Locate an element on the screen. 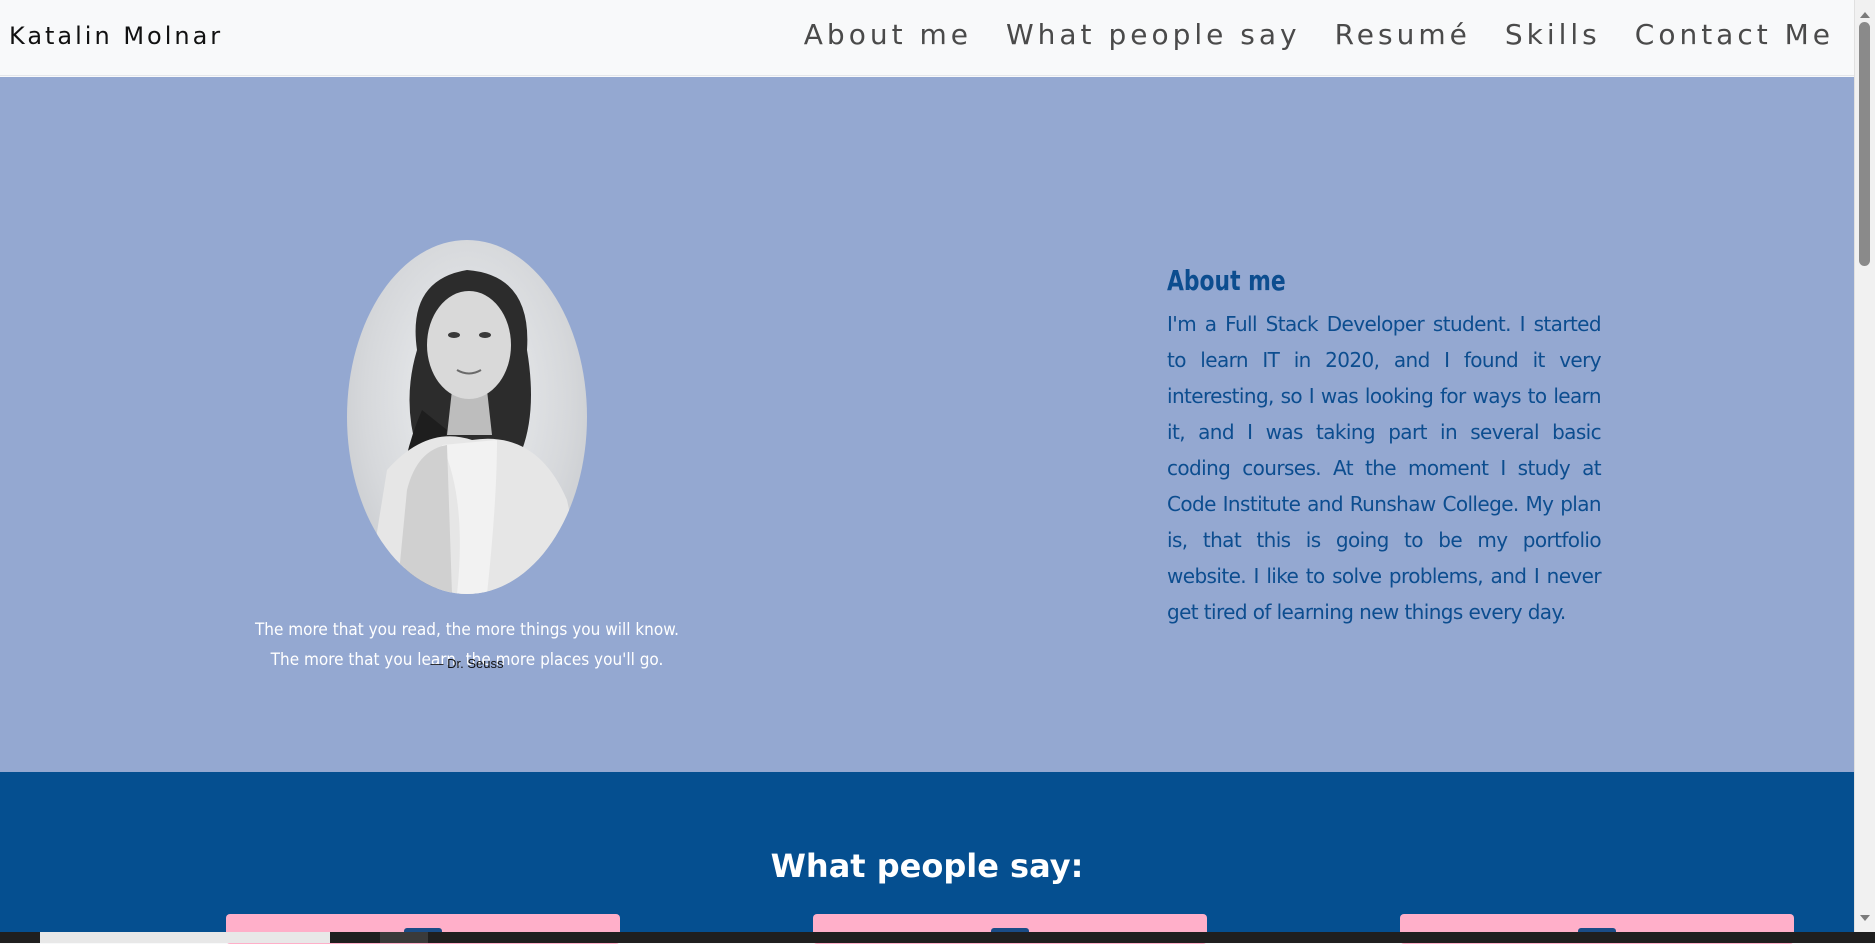 This screenshot has height=944, width=1875. nav-link-about: About me is located at coordinates (888, 34).